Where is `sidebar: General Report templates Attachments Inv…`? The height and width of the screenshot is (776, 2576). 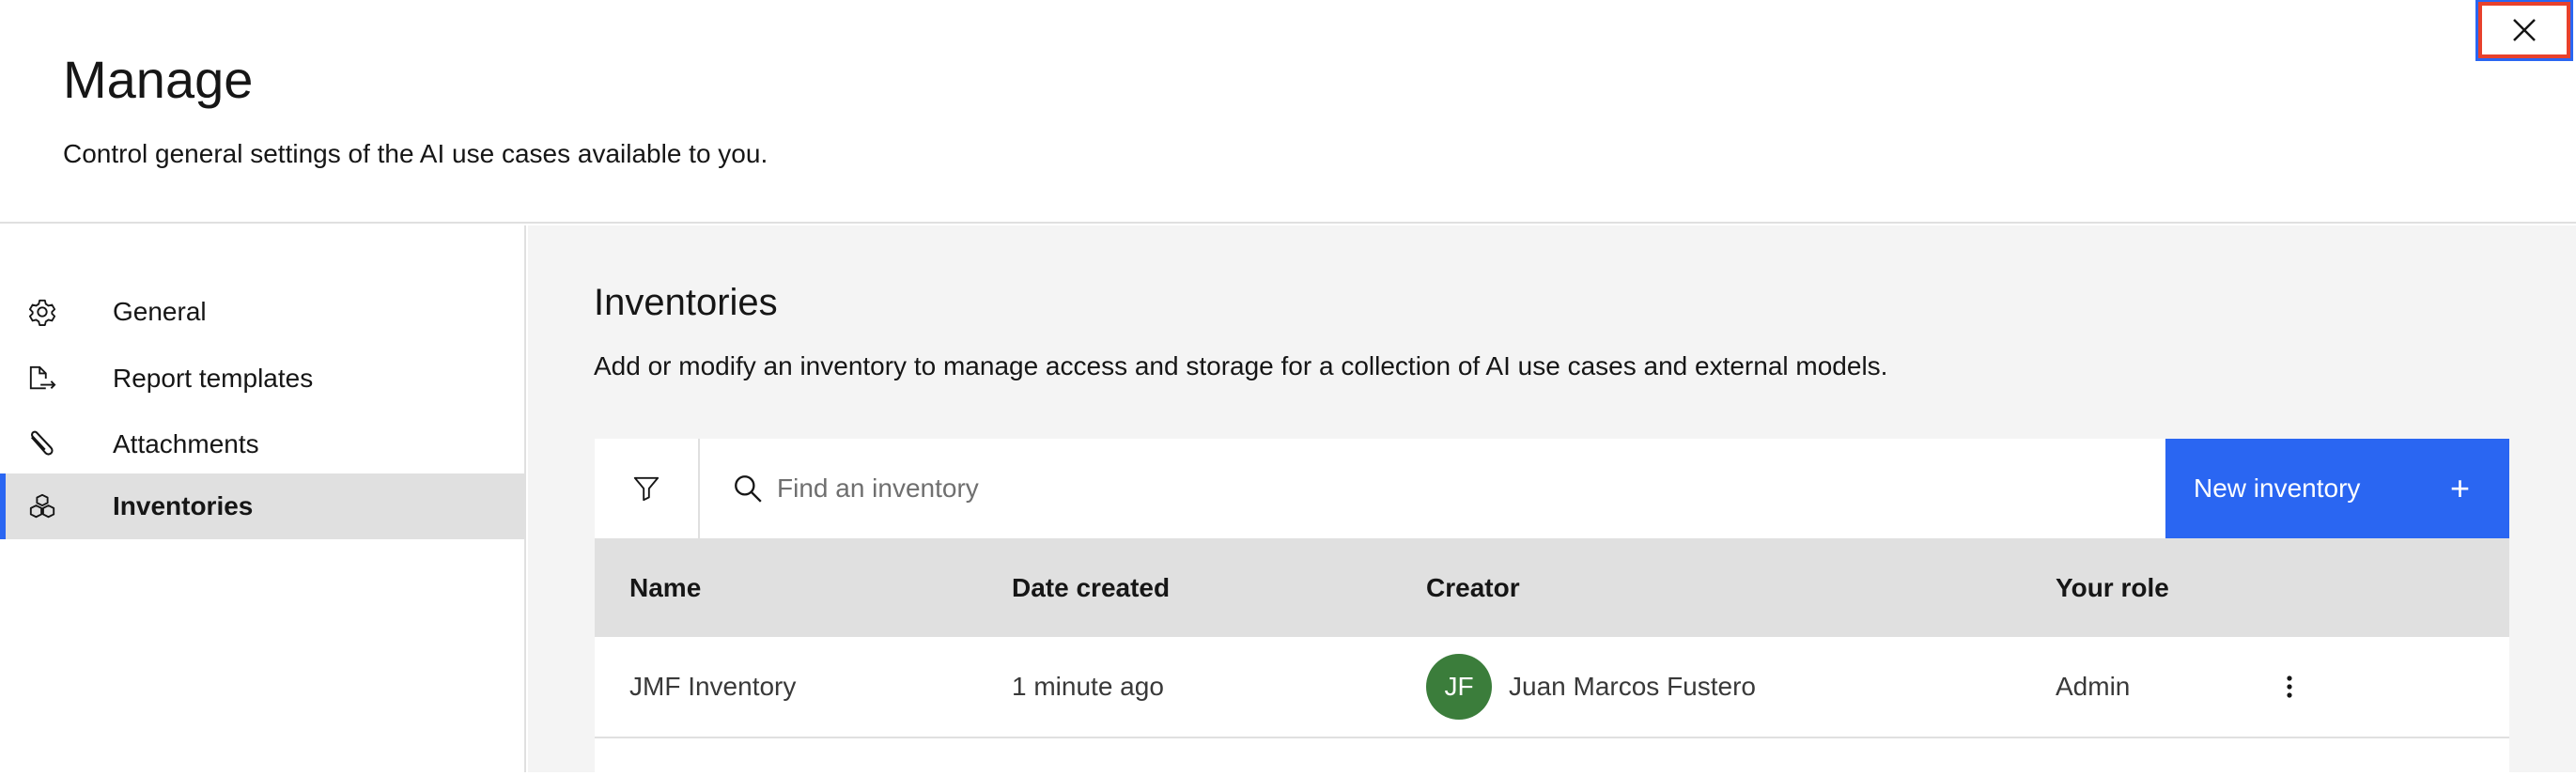
sidebar: General Report templates Attachments Inv… is located at coordinates (263, 498).